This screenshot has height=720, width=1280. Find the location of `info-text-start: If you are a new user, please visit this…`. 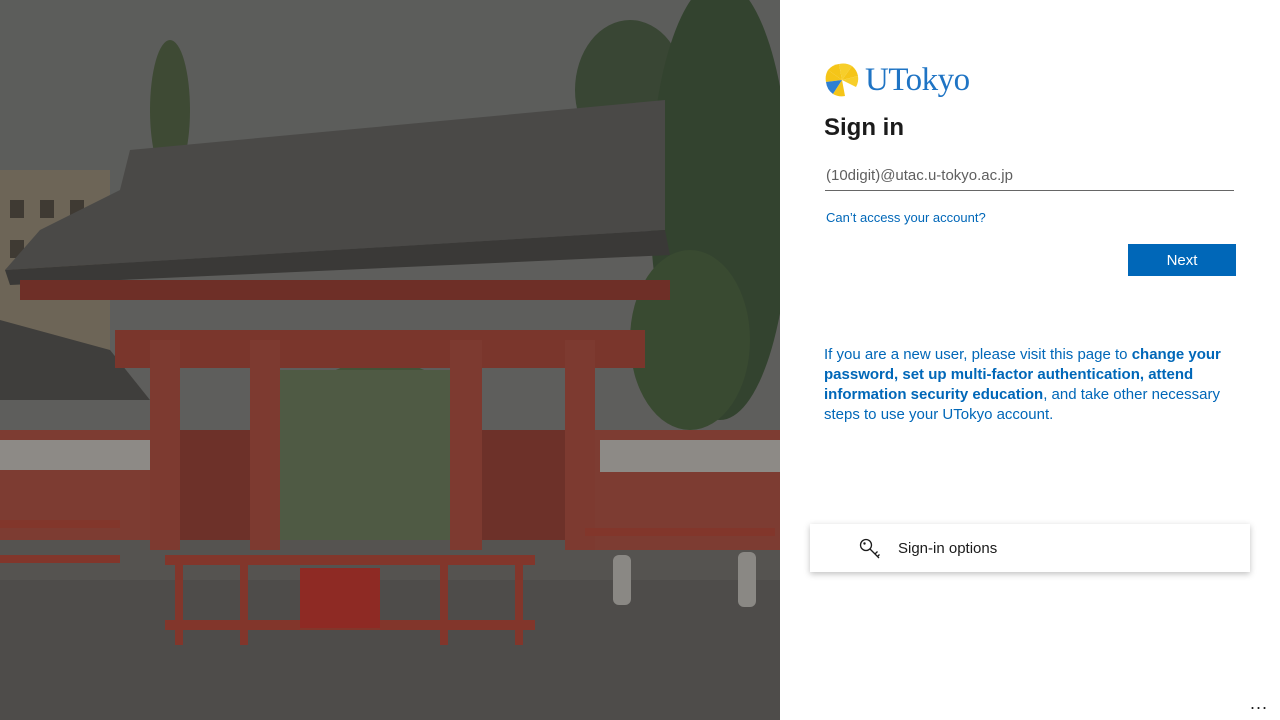

info-text-start: If you are a new user, please visit this… is located at coordinates (978, 354).